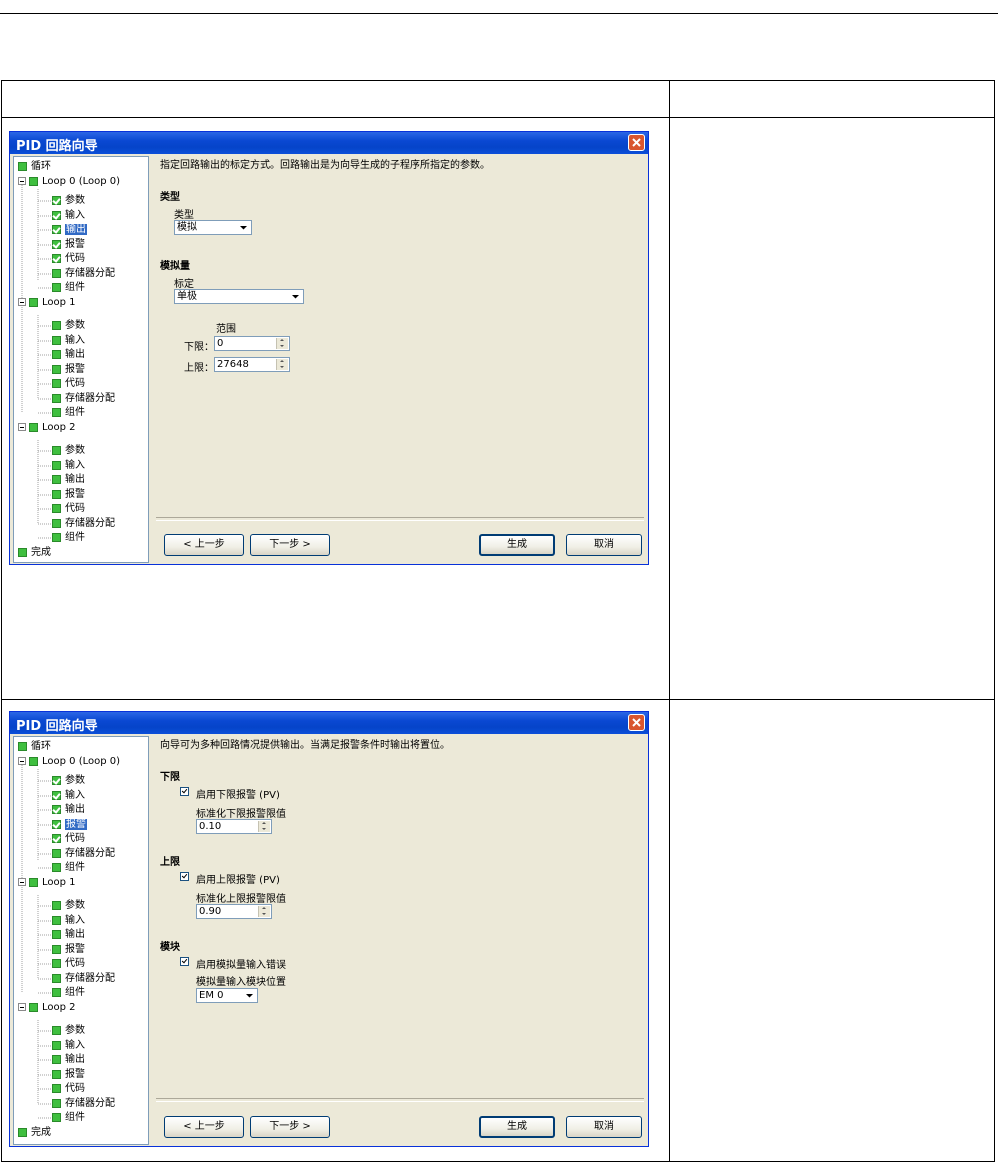 The height and width of the screenshot is (1162, 998). Describe the element at coordinates (187, 227) in the screenshot. I see `type-select-value: 模拟` at that location.